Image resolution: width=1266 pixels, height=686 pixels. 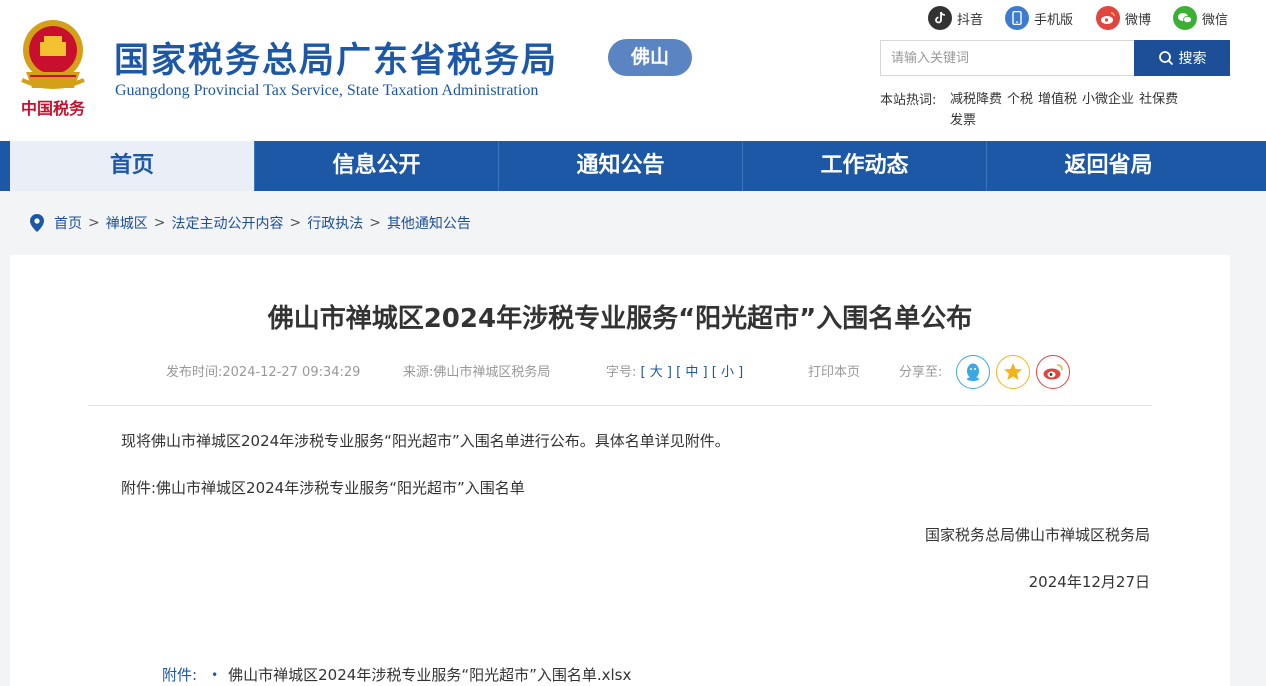 I want to click on attachment-file-link: 佛山市禅城区2024年涉税专业服务“阳光超市”入围名单.xlsx, so click(x=429, y=674).